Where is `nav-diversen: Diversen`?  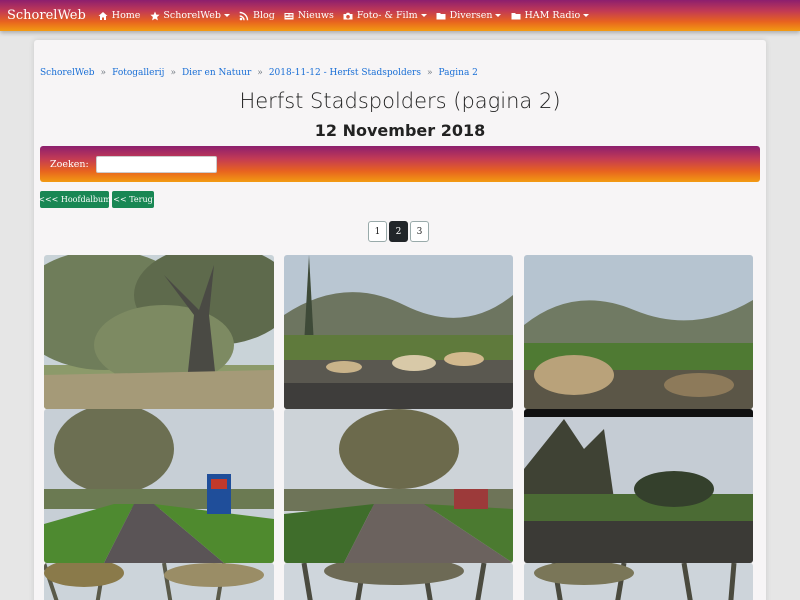 nav-diversen: Diversen is located at coordinates (469, 15).